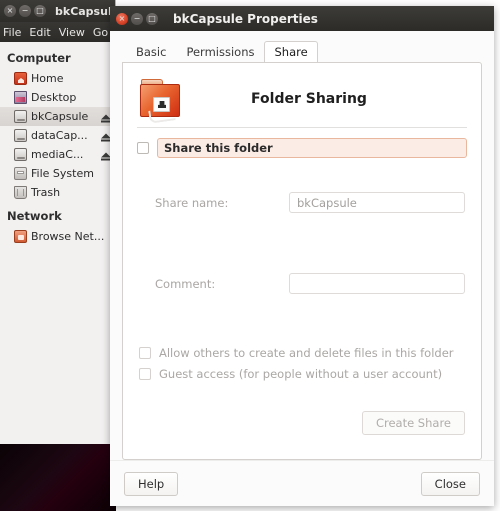  I want to click on share-header: Folder Sharing, so click(302, 99).